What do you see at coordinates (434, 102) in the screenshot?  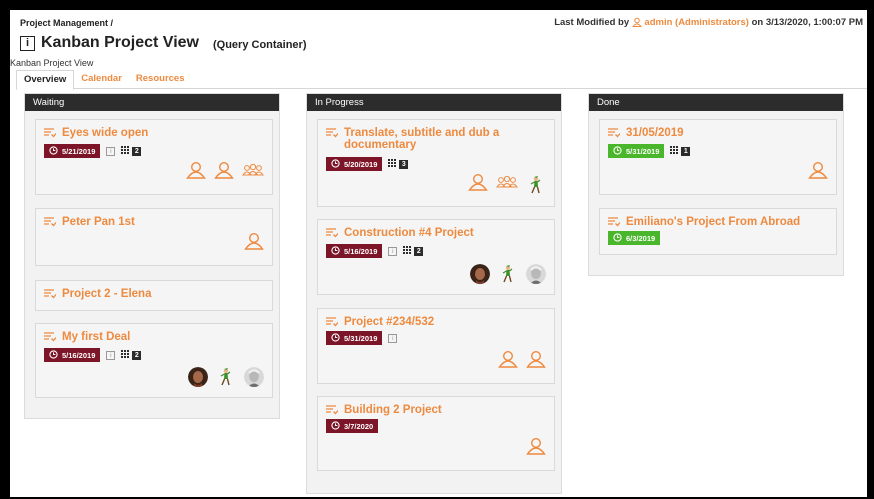 I see `column-header: In Progress` at bounding box center [434, 102].